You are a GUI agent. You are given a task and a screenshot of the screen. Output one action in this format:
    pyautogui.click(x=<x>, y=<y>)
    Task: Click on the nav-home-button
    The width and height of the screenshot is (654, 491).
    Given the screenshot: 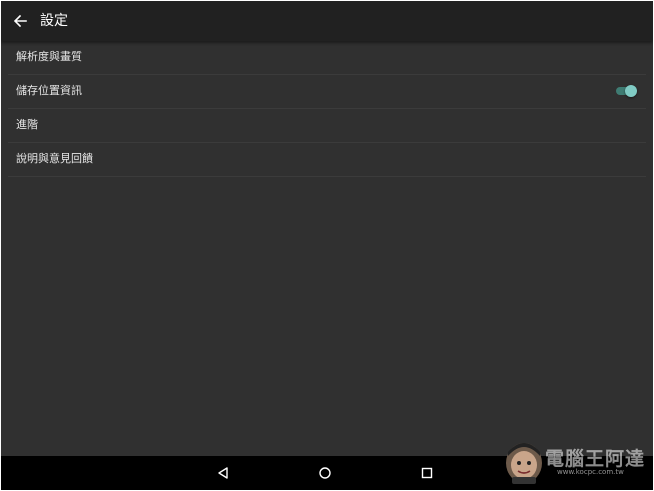 What is the action you would take?
    pyautogui.click(x=325, y=473)
    